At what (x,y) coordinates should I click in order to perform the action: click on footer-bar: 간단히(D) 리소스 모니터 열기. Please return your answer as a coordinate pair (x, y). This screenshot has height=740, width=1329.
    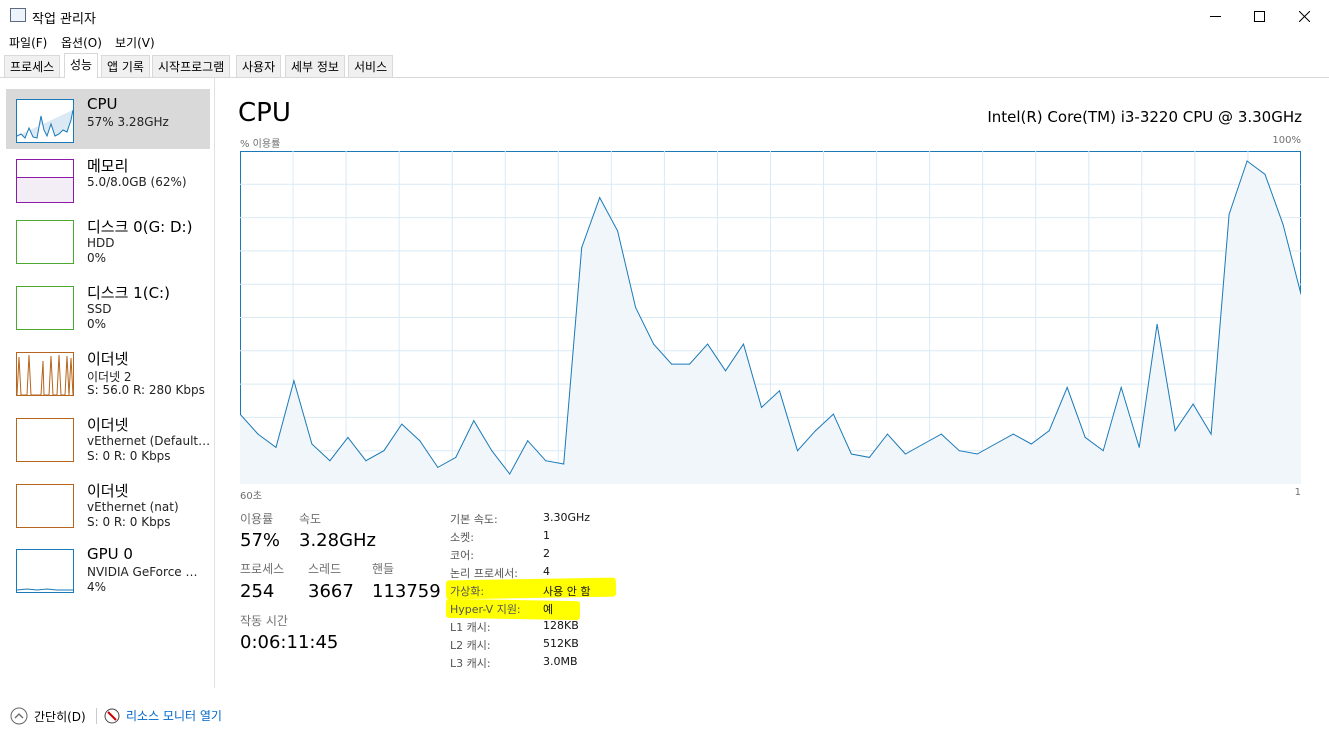
    Looking at the image, I should click on (664, 720).